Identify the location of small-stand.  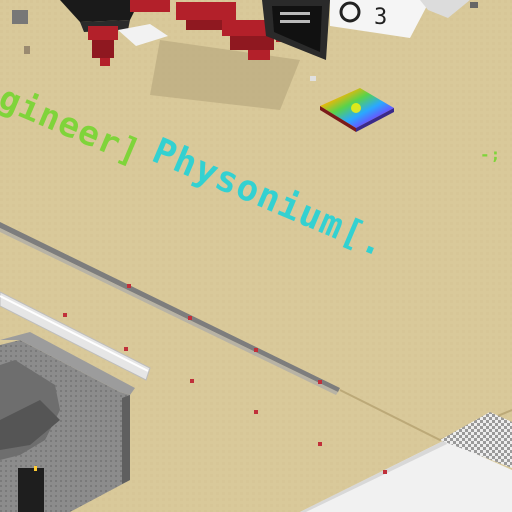
(27, 50).